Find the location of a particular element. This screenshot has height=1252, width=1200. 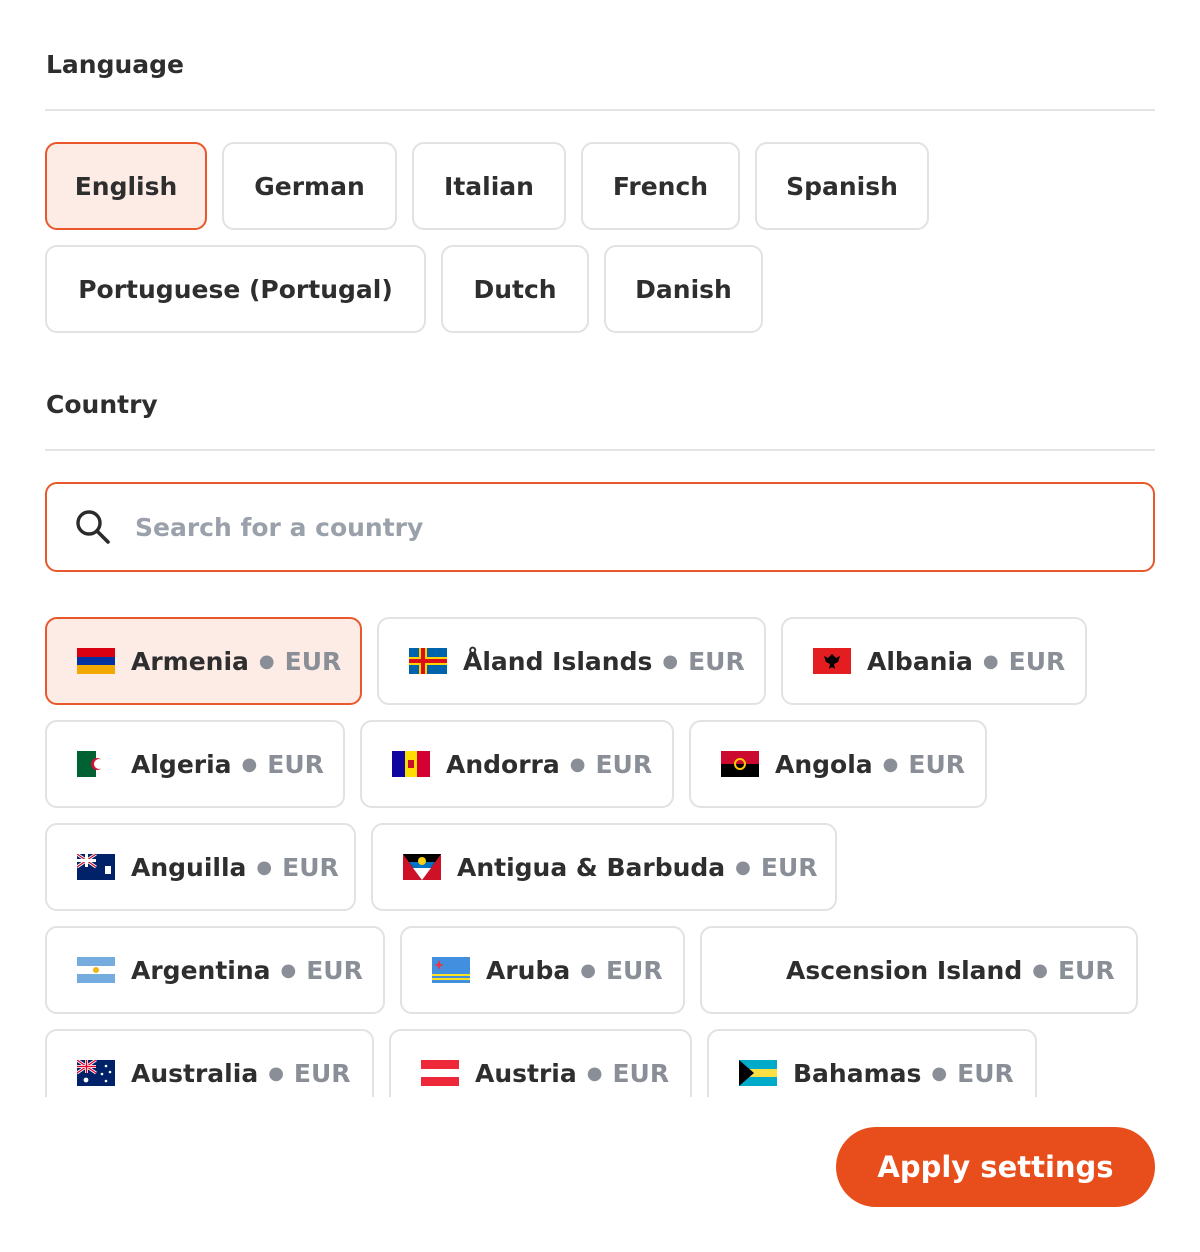

language-option-italian: Italian is located at coordinates (489, 186).